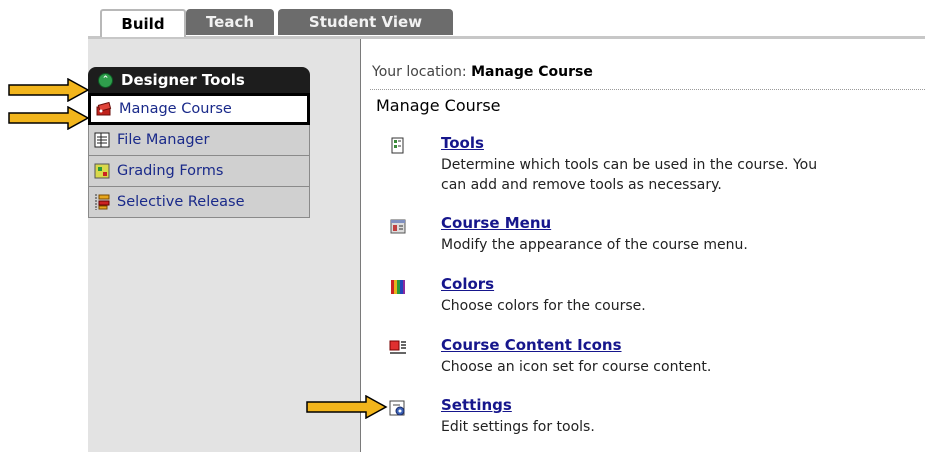 The height and width of the screenshot is (452, 925). I want to click on file-manager-icon, so click(102, 140).